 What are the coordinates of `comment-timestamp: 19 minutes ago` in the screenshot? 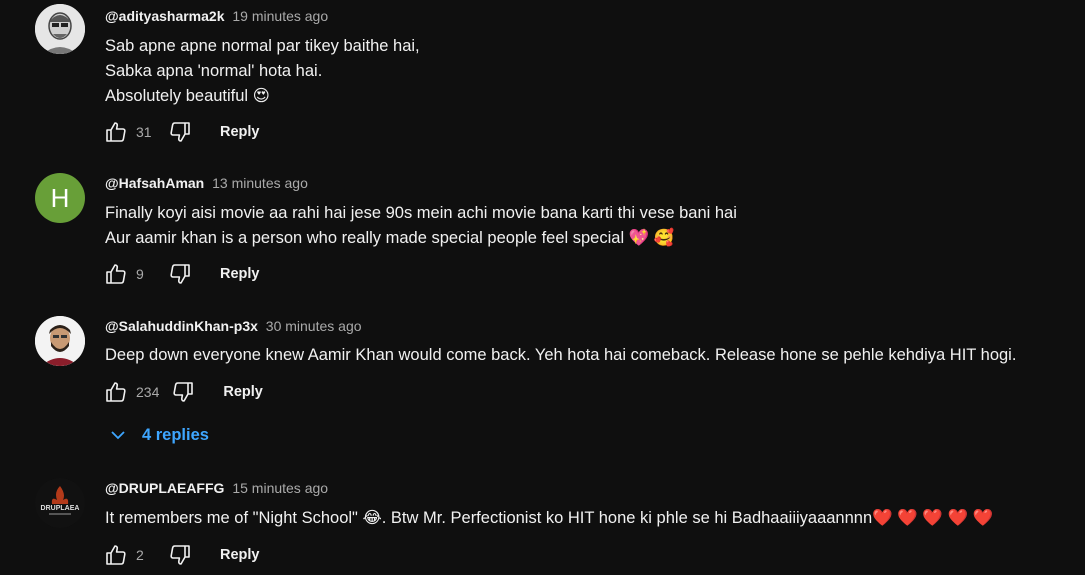 It's located at (280, 16).